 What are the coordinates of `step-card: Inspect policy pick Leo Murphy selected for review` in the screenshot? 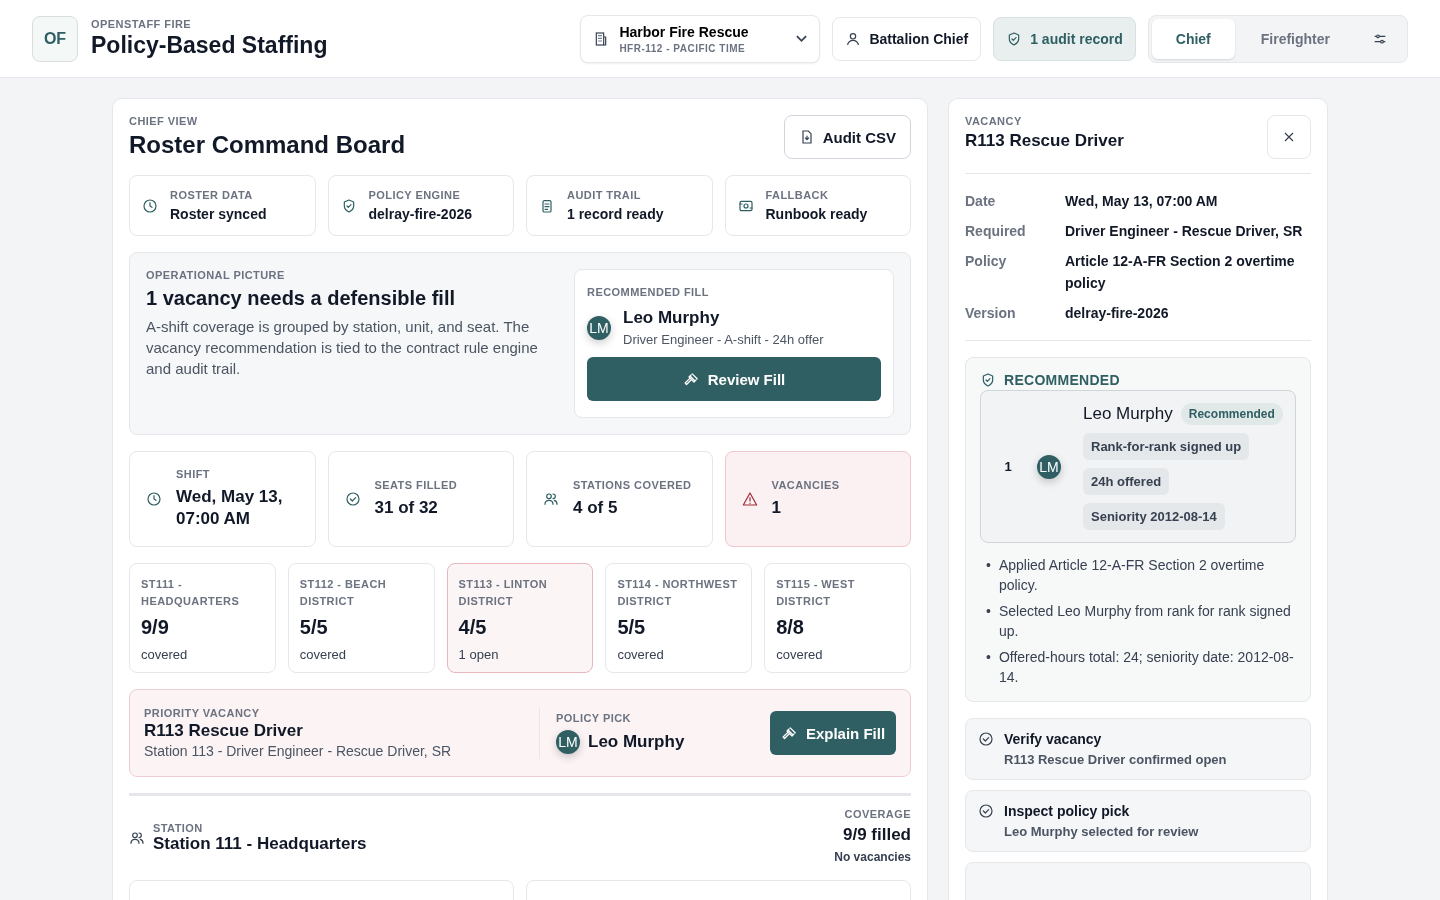 It's located at (1138, 821).